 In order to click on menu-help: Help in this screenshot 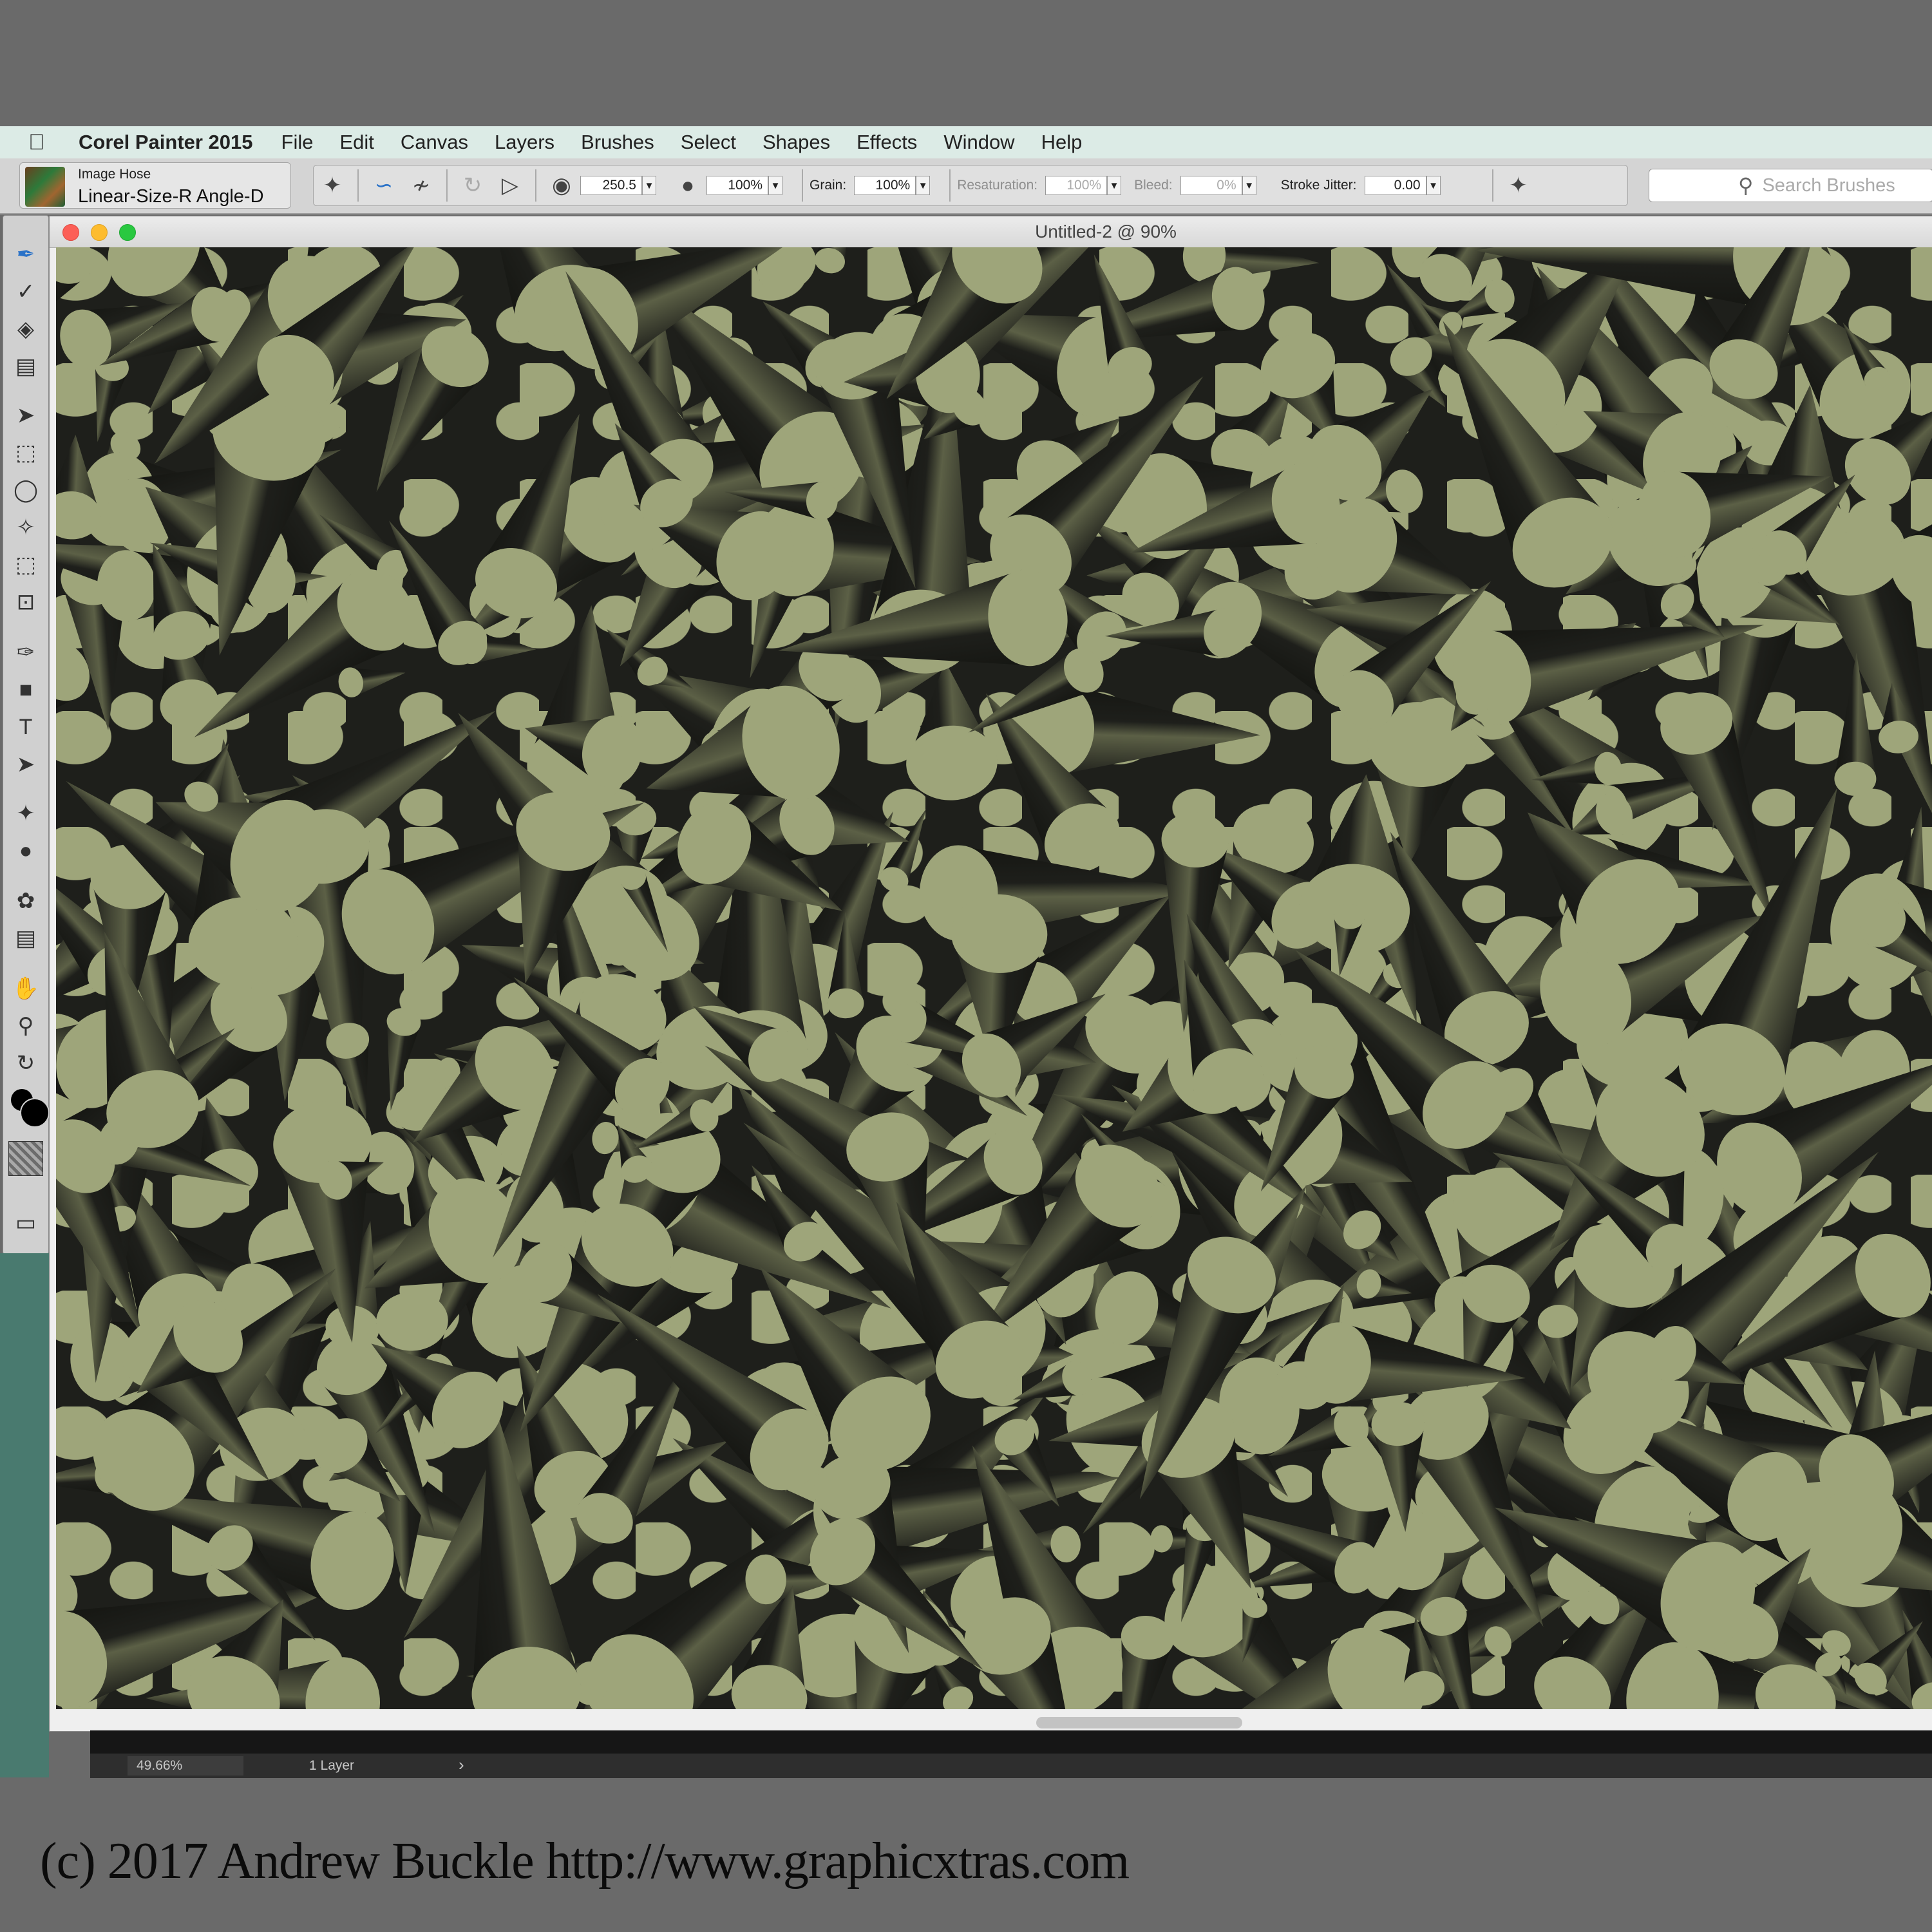, I will do `click(1062, 143)`.